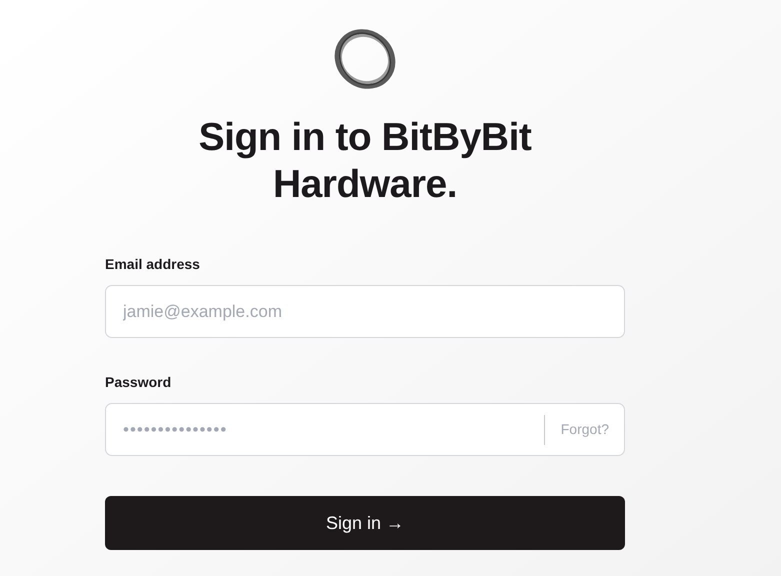 The width and height of the screenshot is (781, 576). I want to click on field-label: Password, so click(138, 382).